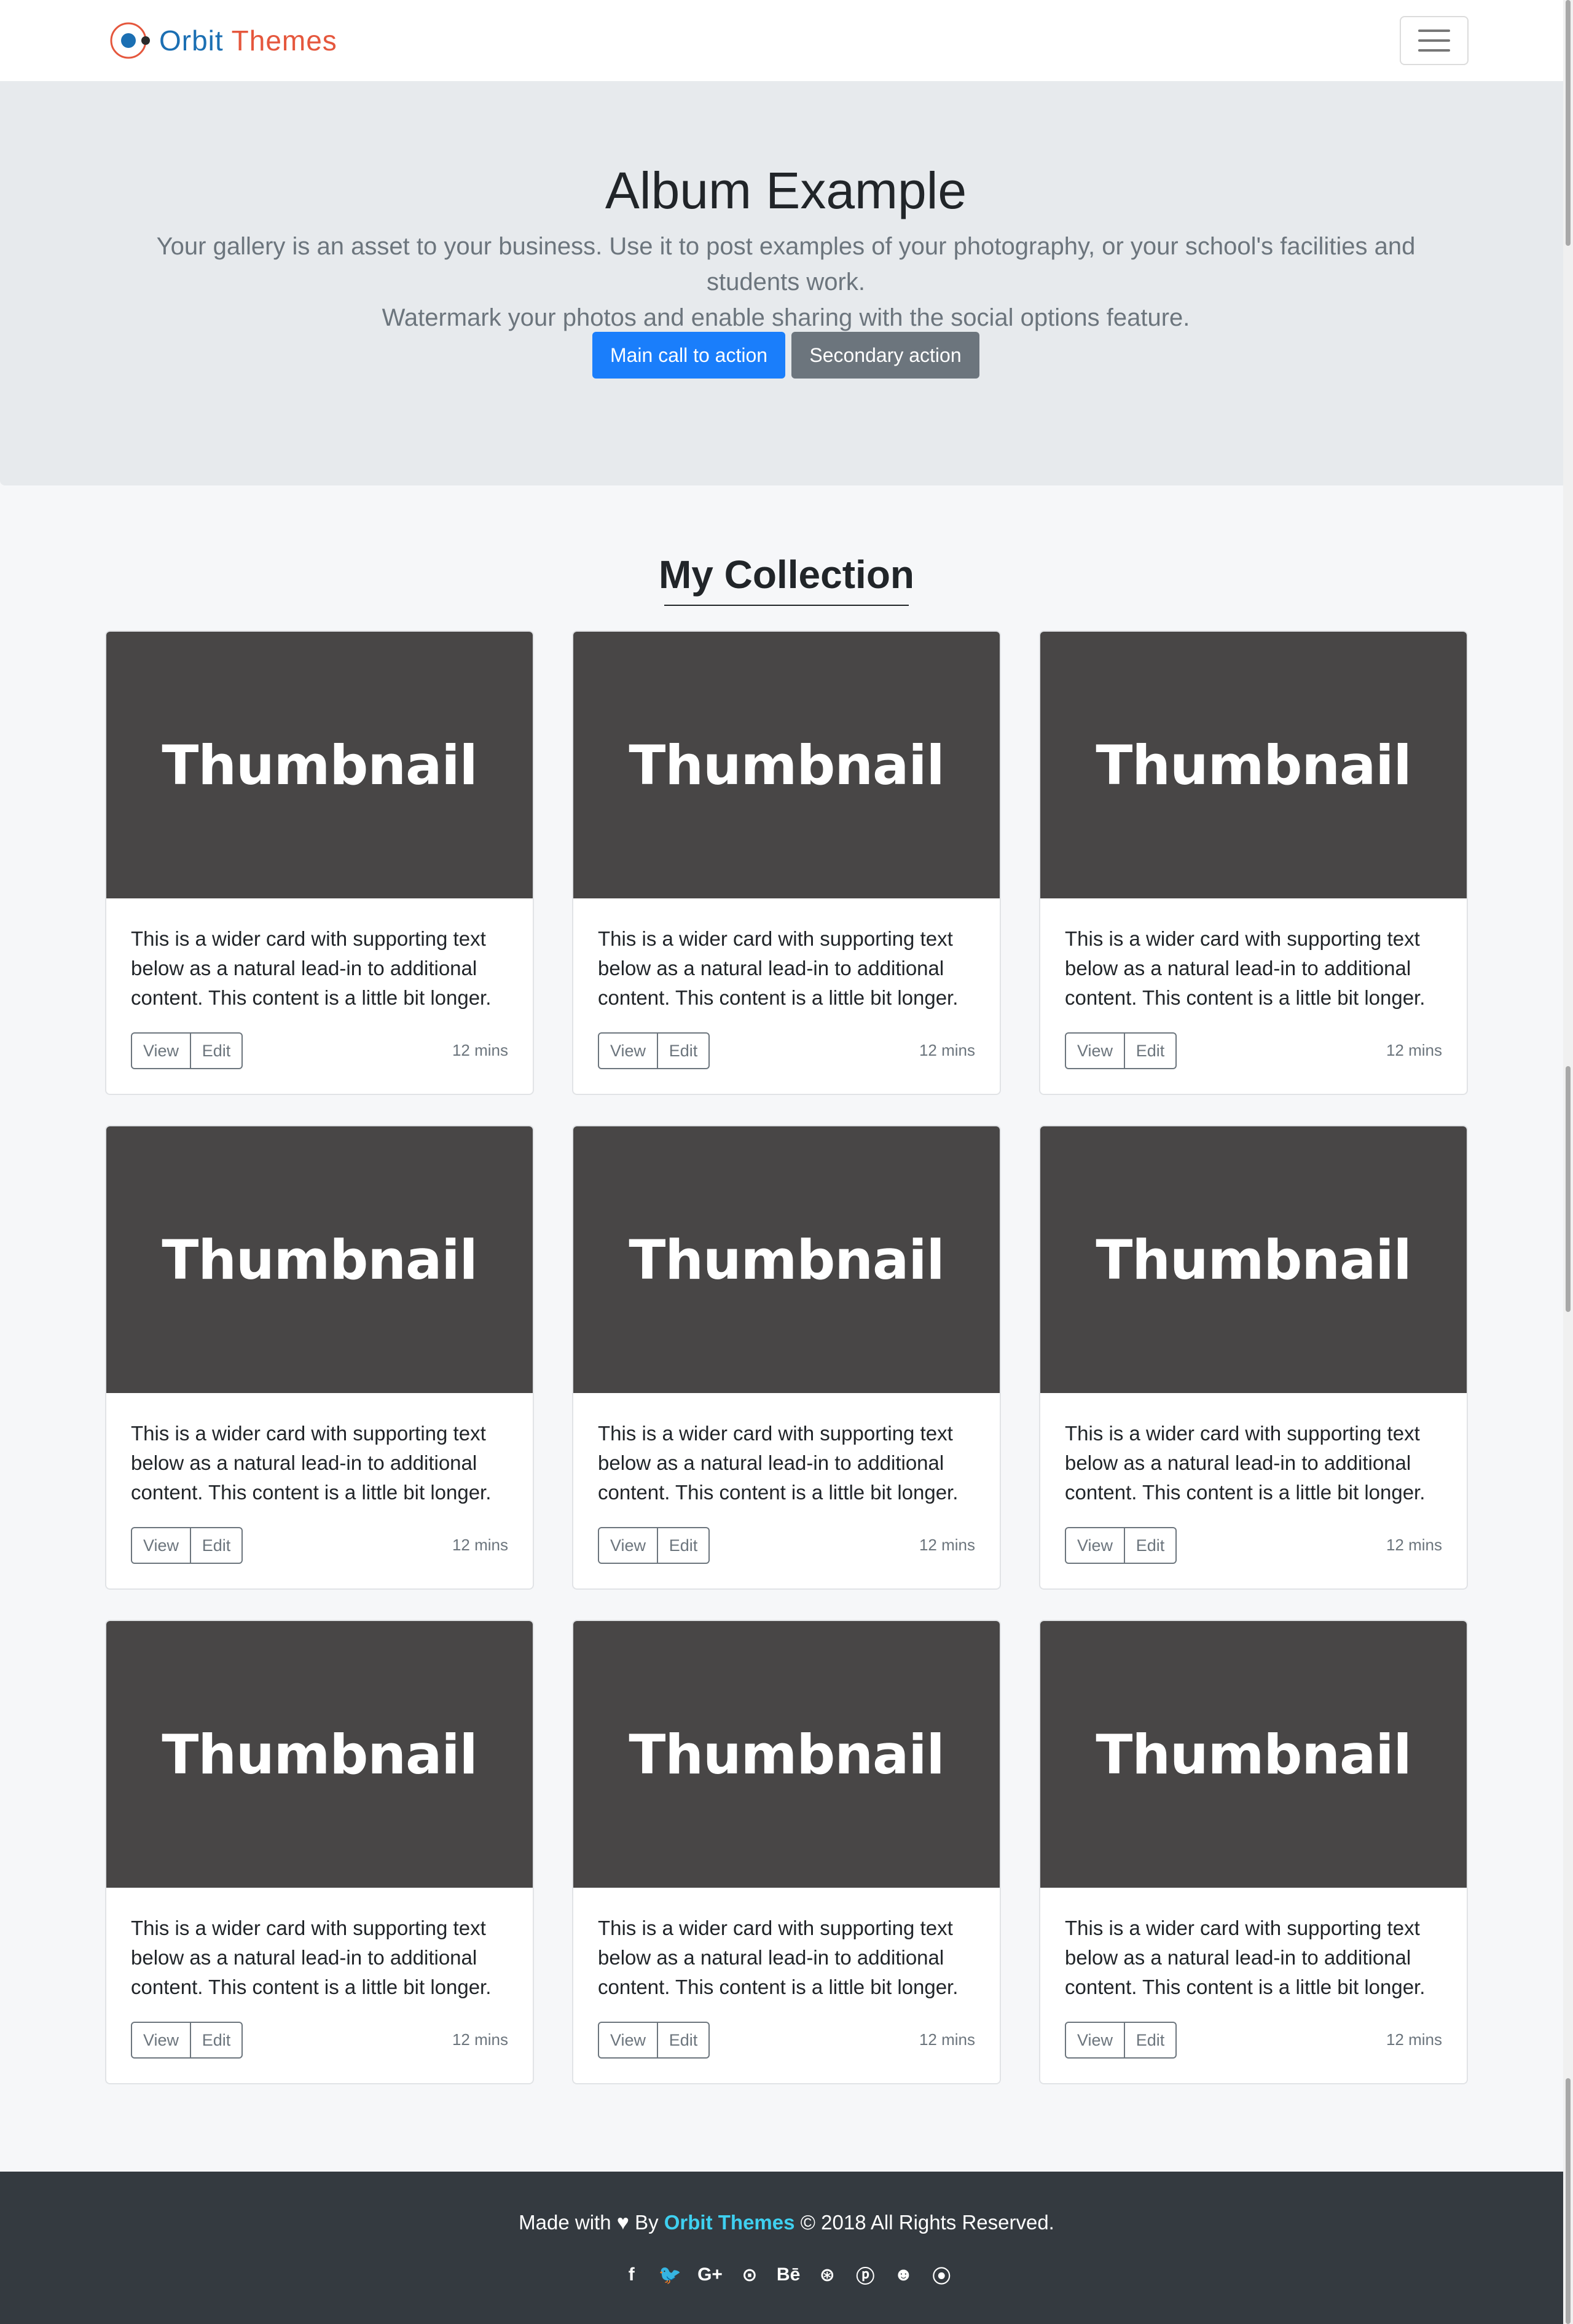 This screenshot has width=1573, height=2324. What do you see at coordinates (565, 2222) in the screenshot?
I see `footer-made-with: Made with` at bounding box center [565, 2222].